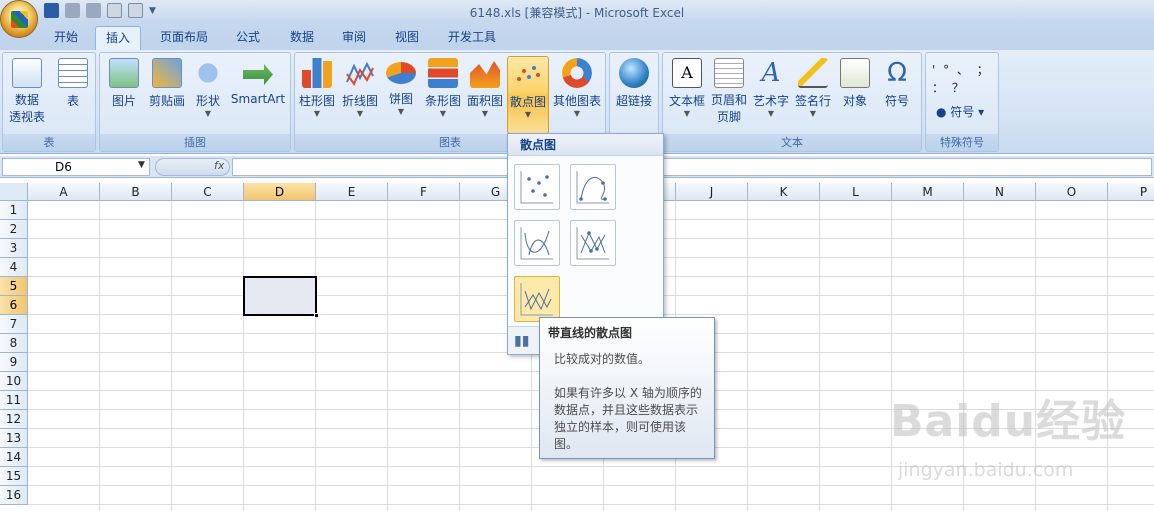 Image resolution: width=1154 pixels, height=511 pixels. I want to click on tab-page-layout: 页面布局, so click(184, 38).